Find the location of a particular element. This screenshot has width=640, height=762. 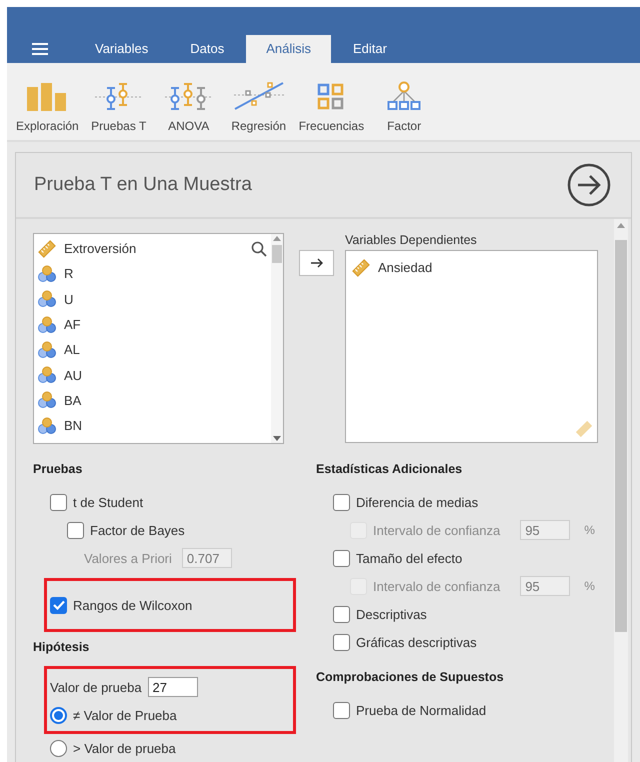

toolbar-button: Factor is located at coordinates (404, 101).